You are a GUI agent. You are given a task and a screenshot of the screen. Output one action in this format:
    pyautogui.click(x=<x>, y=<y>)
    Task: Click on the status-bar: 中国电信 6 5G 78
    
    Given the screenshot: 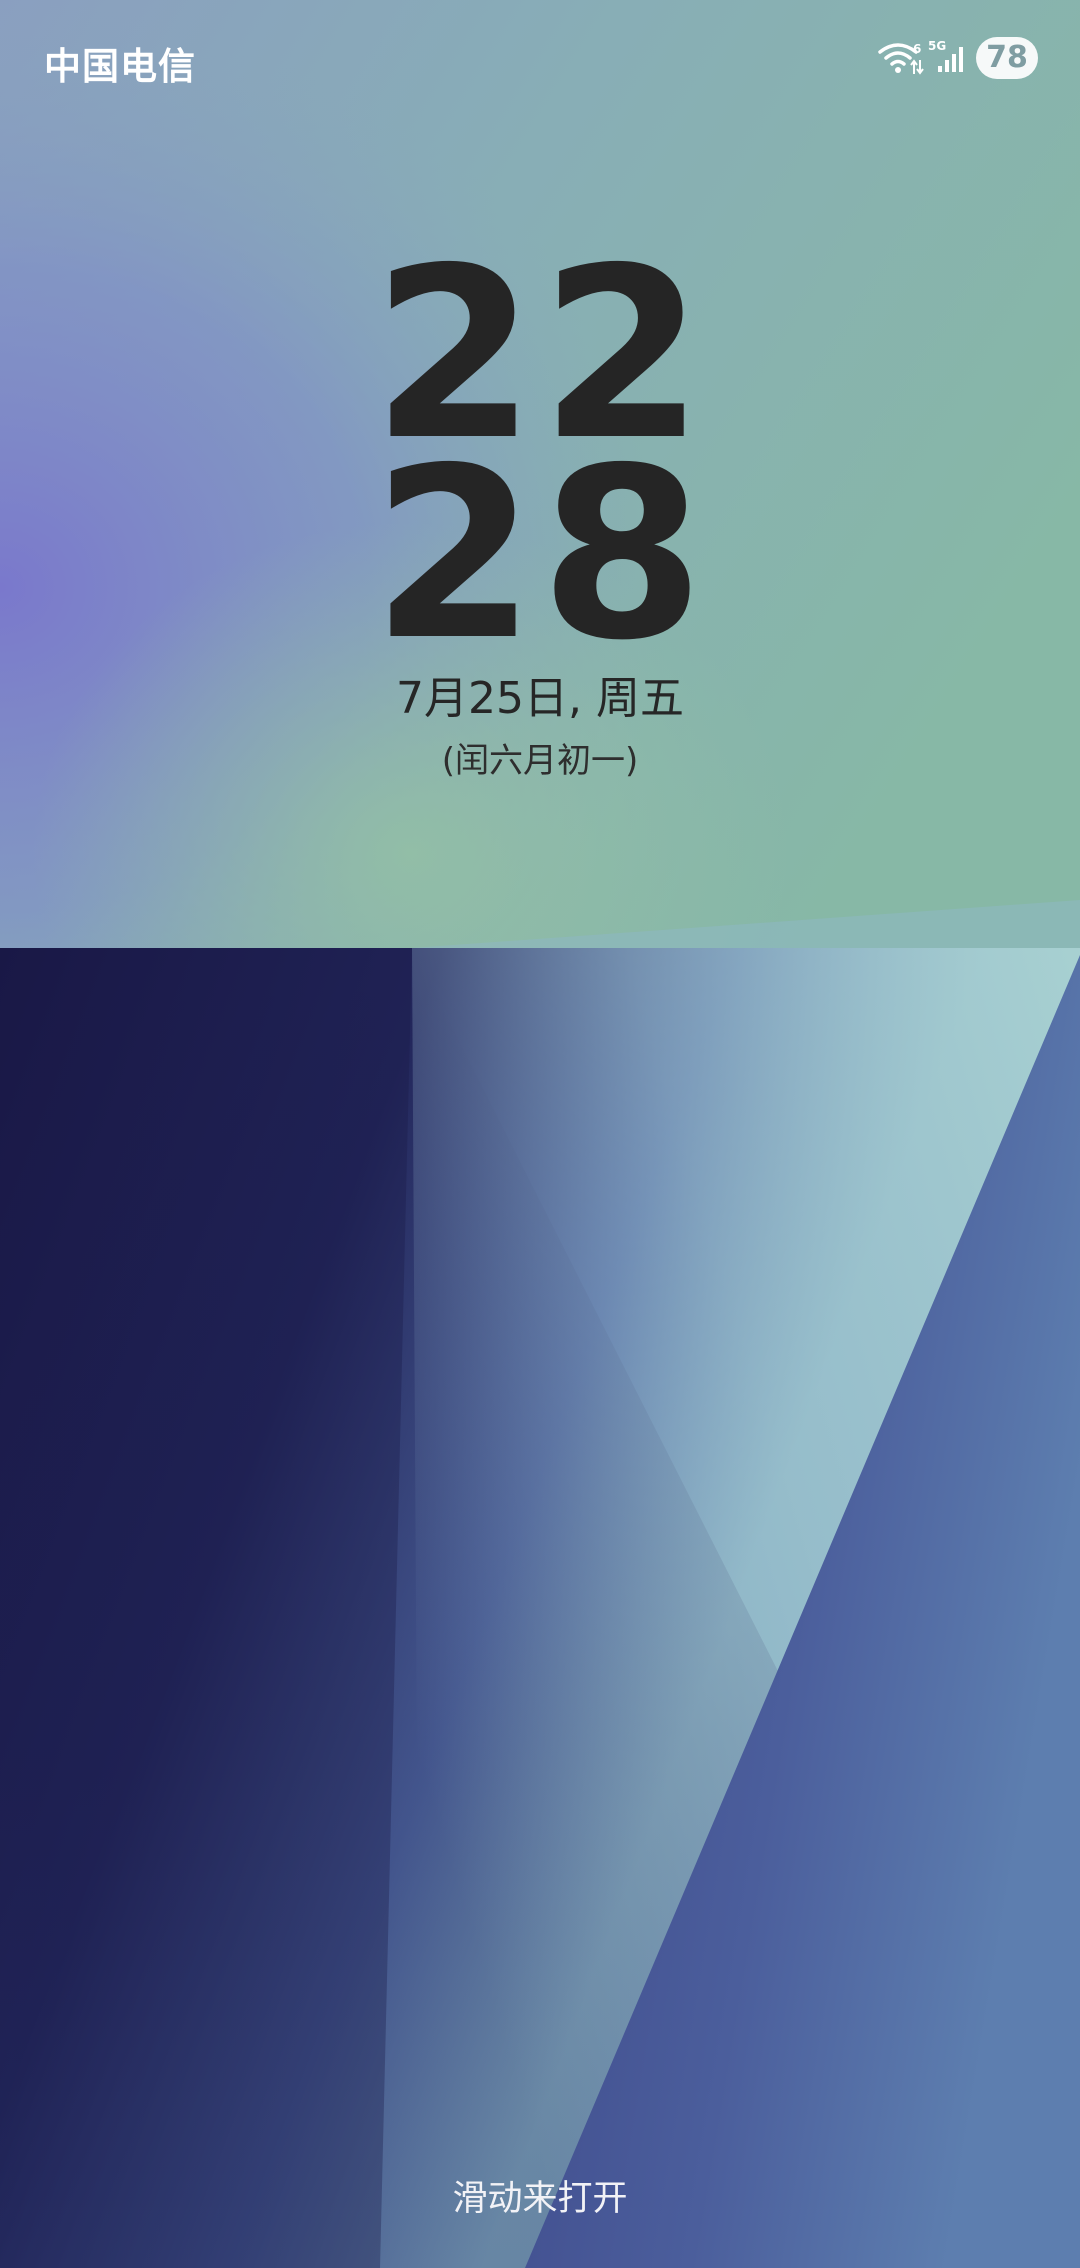 What is the action you would take?
    pyautogui.click(x=540, y=60)
    